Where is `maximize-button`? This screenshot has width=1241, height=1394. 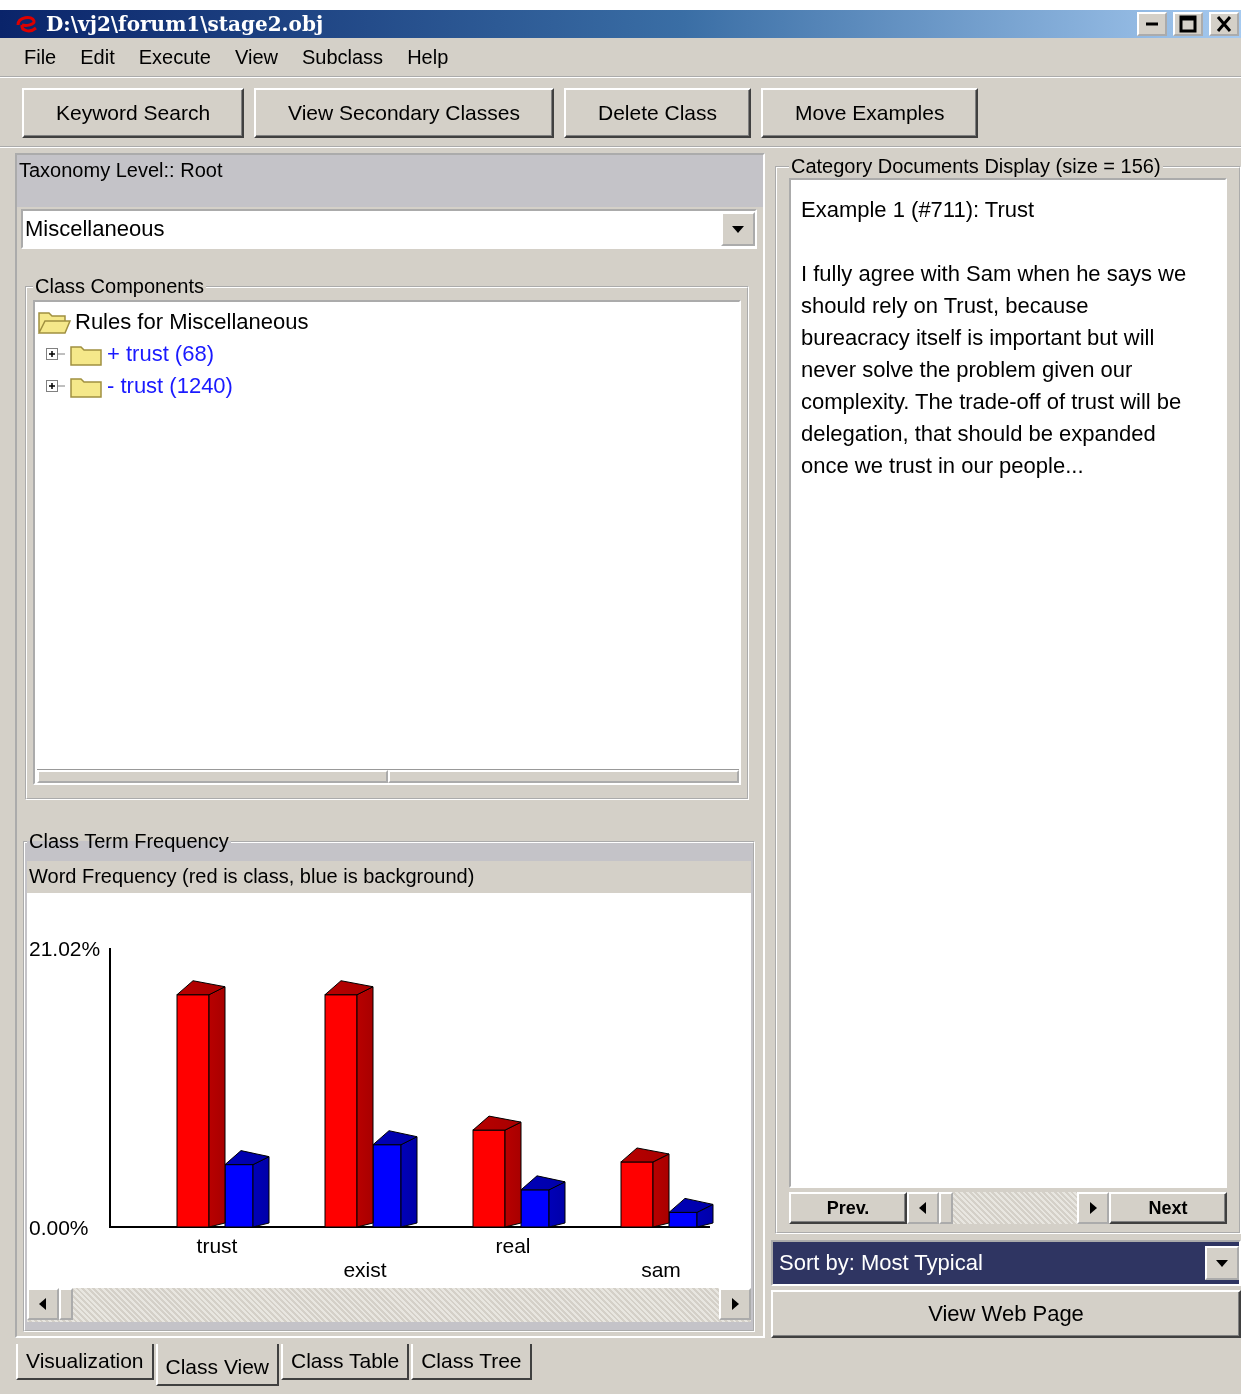 maximize-button is located at coordinates (1188, 24).